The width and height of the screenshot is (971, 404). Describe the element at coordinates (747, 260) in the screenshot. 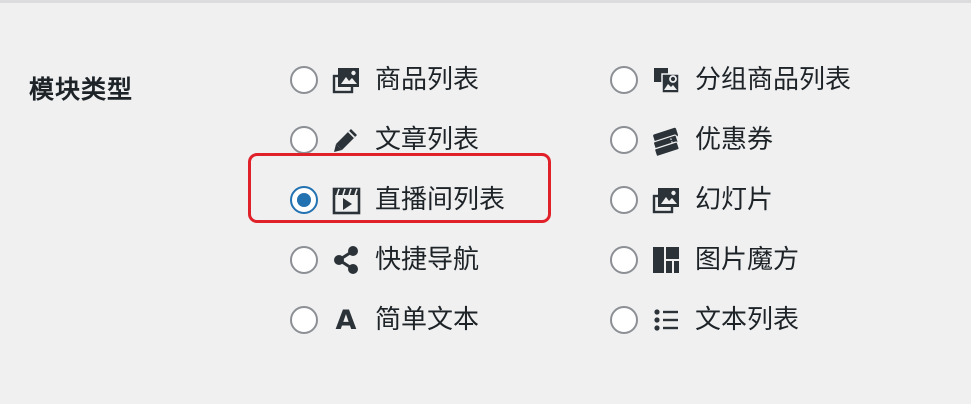

I see `option-label: 图片魔方` at that location.